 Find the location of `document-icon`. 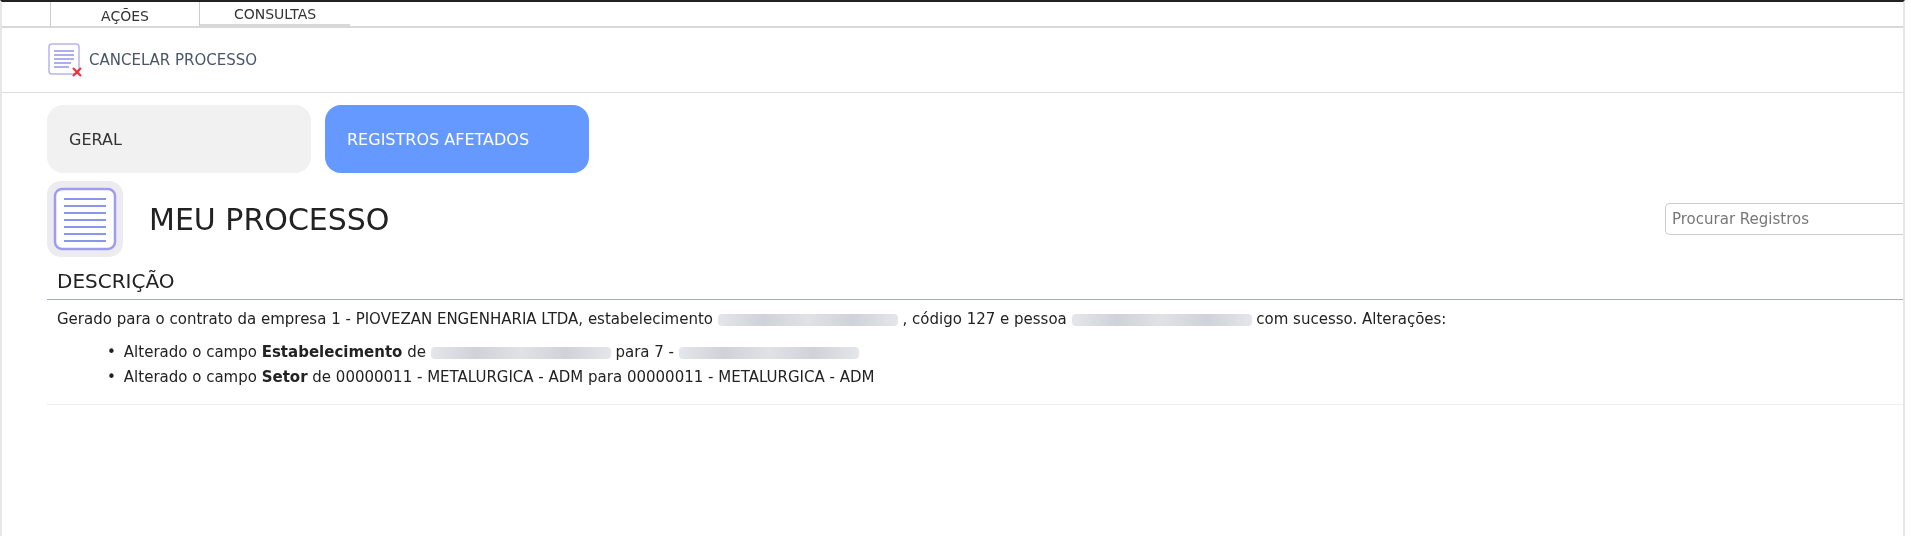

document-icon is located at coordinates (85, 219).